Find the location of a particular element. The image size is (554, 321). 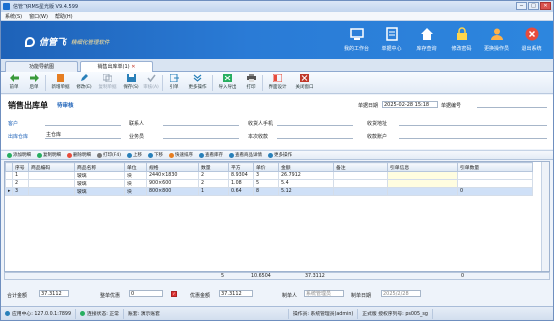

table-cell: 0.64 is located at coordinates (241, 191).